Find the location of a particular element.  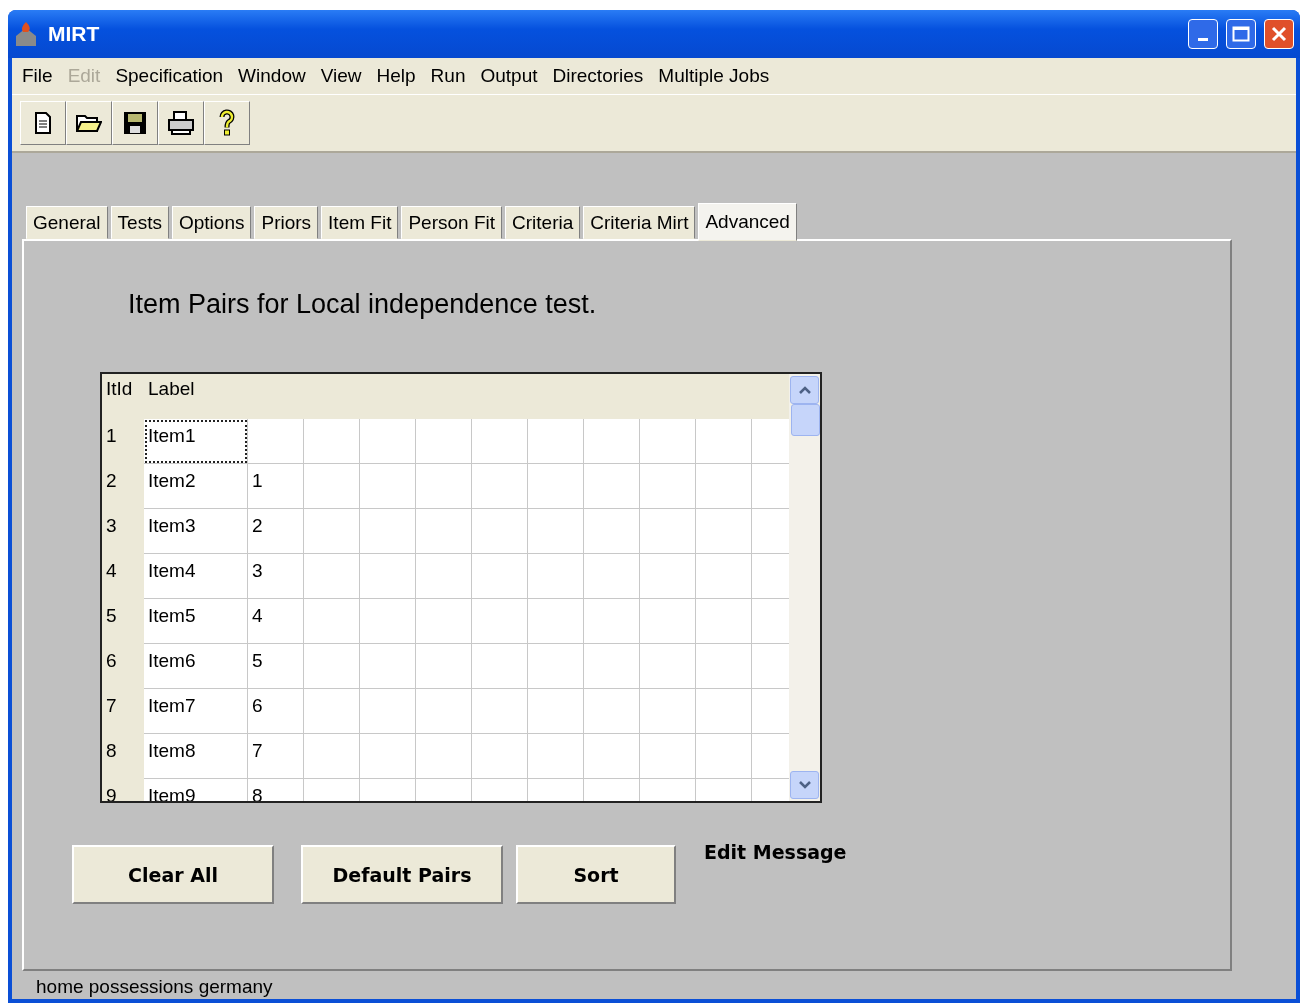

menu-item: Directories is located at coordinates (601, 76).